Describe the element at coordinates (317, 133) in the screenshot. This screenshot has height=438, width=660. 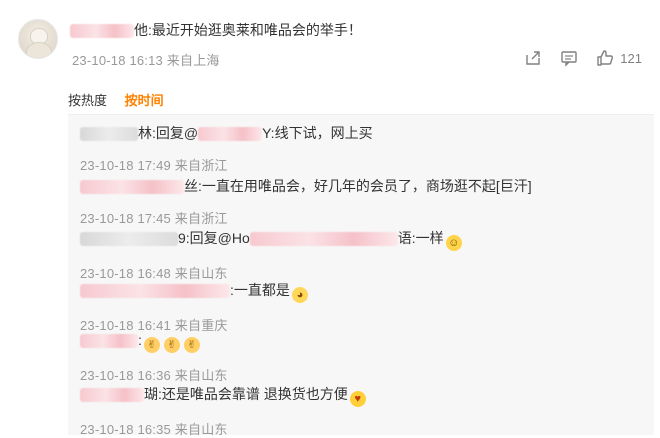
I see `reply-text-continued: Y:线下试，网上买` at that location.